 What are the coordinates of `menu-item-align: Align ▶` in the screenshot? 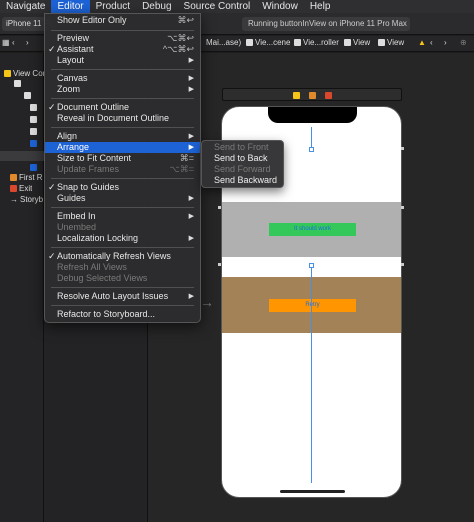 It's located at (122, 136).